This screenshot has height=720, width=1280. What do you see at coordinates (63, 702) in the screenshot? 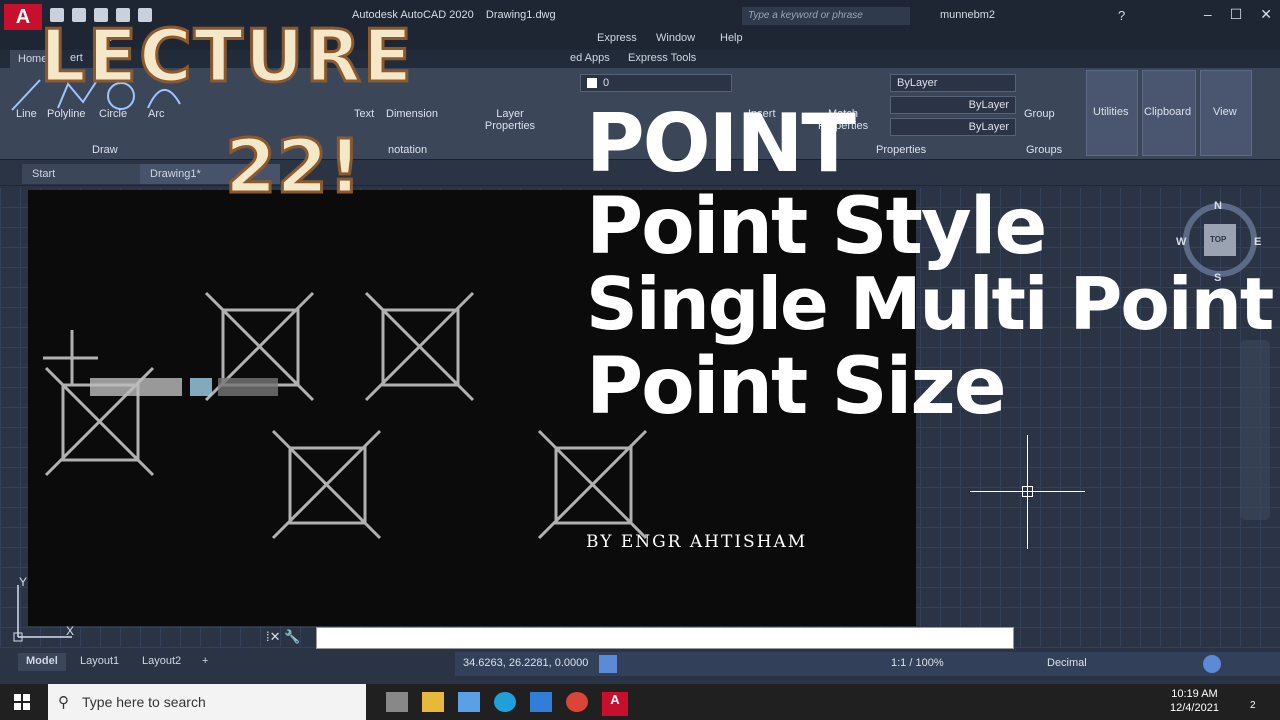
I see `search-icon: ⚲` at bounding box center [63, 702].